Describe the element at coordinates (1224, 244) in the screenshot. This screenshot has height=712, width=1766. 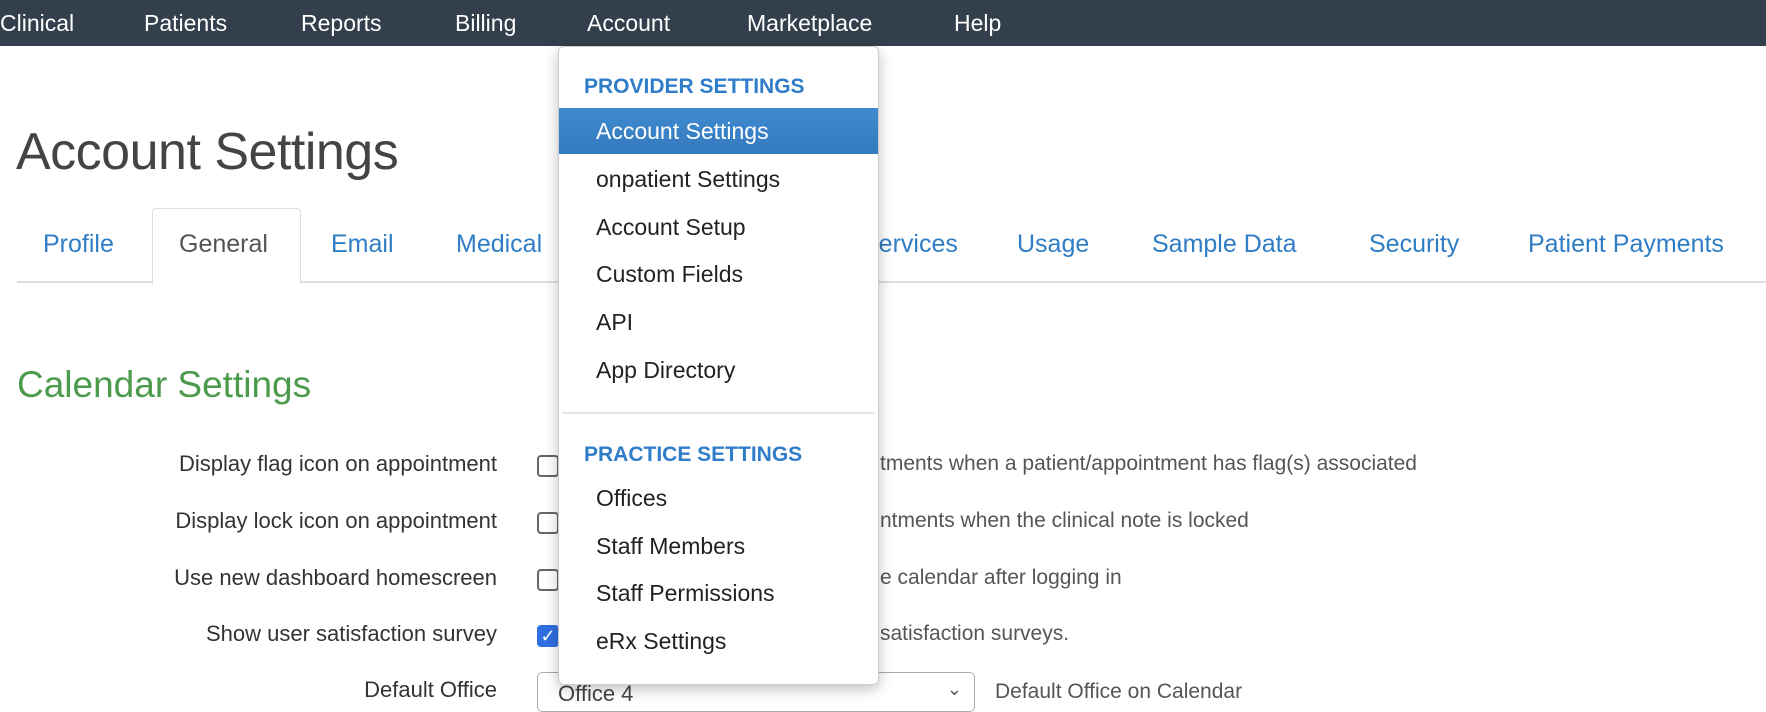
I see `tab-sample-data: Sample Data` at that location.